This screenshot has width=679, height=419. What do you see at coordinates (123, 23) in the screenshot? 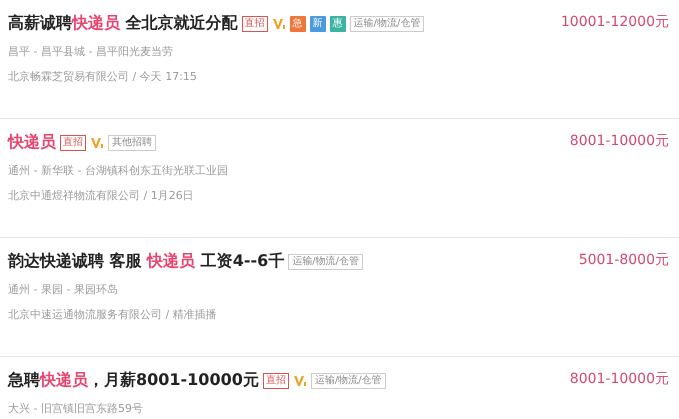
I see `job-title: 高薪诚聘快递员 全北京就近分配` at bounding box center [123, 23].